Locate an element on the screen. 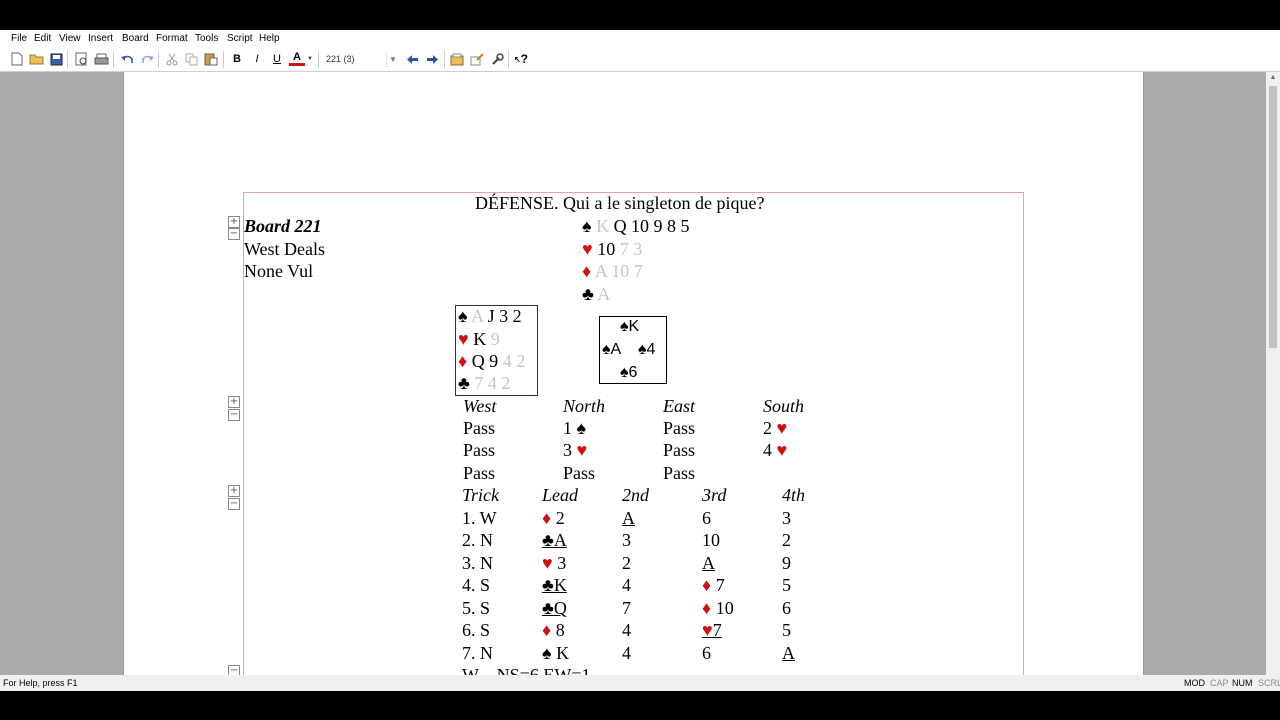 This screenshot has width=1280, height=720. auction-header-west: West is located at coordinates (480, 406).